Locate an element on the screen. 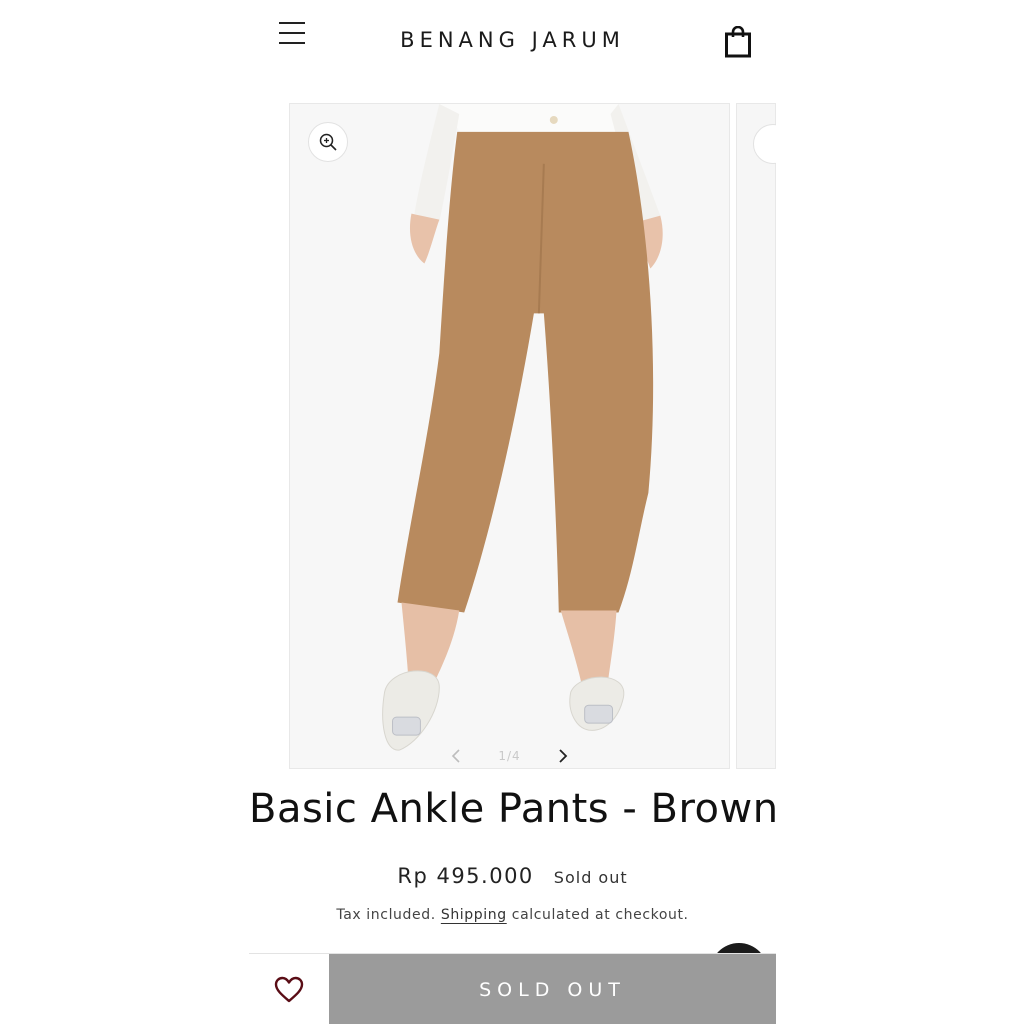 The height and width of the screenshot is (1024, 1024). shopping-bag-icon is located at coordinates (738, 41).